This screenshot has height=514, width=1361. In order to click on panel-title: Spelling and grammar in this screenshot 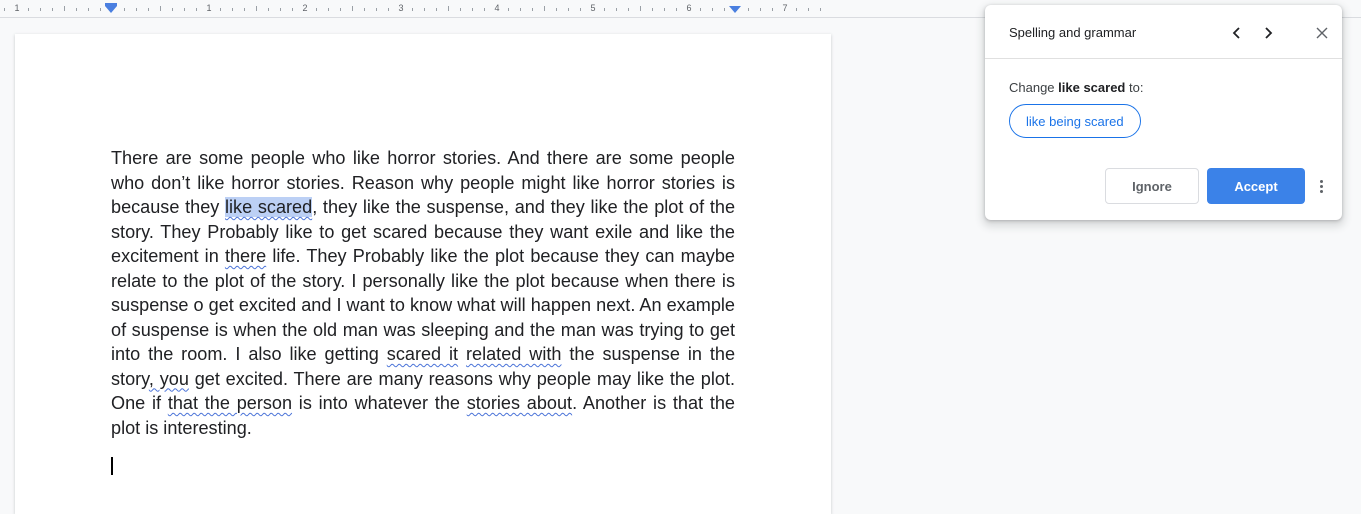, I will do `click(1073, 32)`.